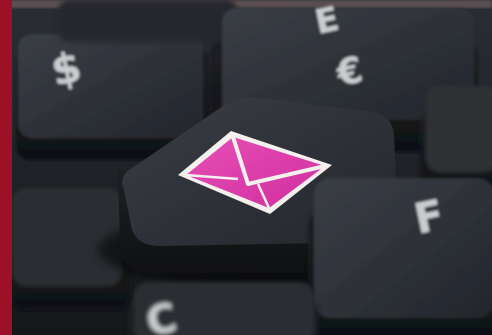  Describe the element at coordinates (223, 308) in the screenshot. I see `c-key: C` at that location.